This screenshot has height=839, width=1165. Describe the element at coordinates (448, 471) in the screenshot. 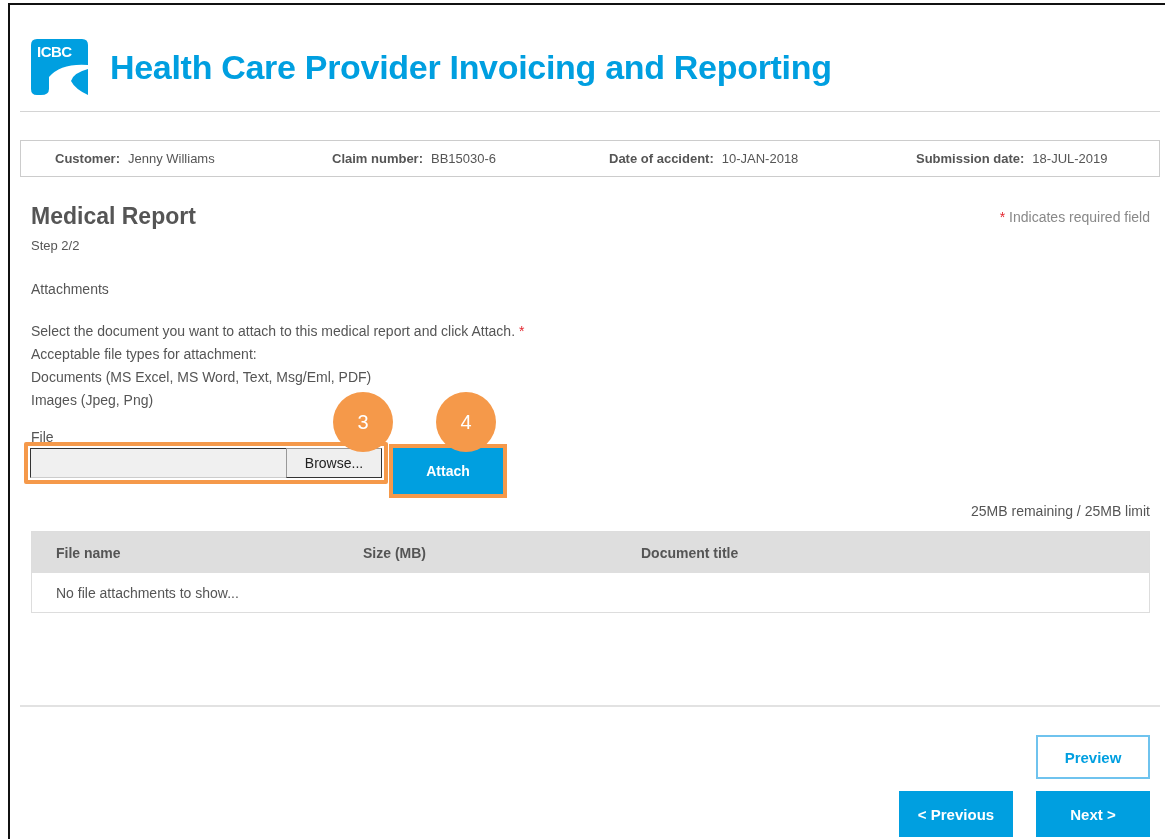

I see `attach-button: Attach` at that location.